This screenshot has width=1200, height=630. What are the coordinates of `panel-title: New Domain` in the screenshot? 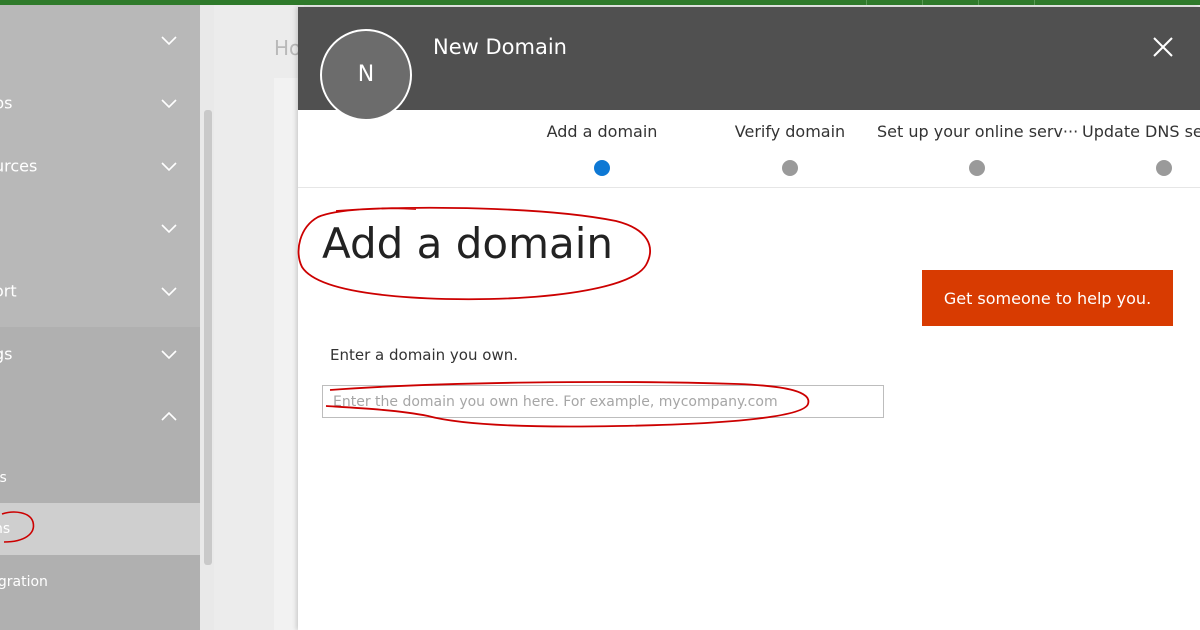 It's located at (500, 47).